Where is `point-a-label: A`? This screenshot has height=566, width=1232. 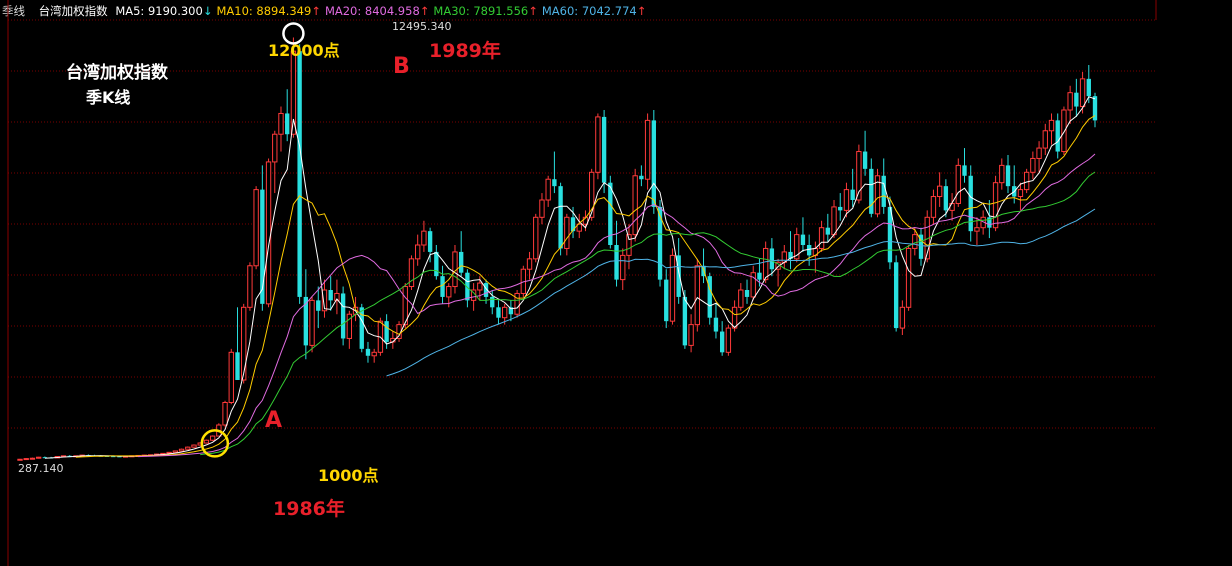 point-a-label: A is located at coordinates (274, 420).